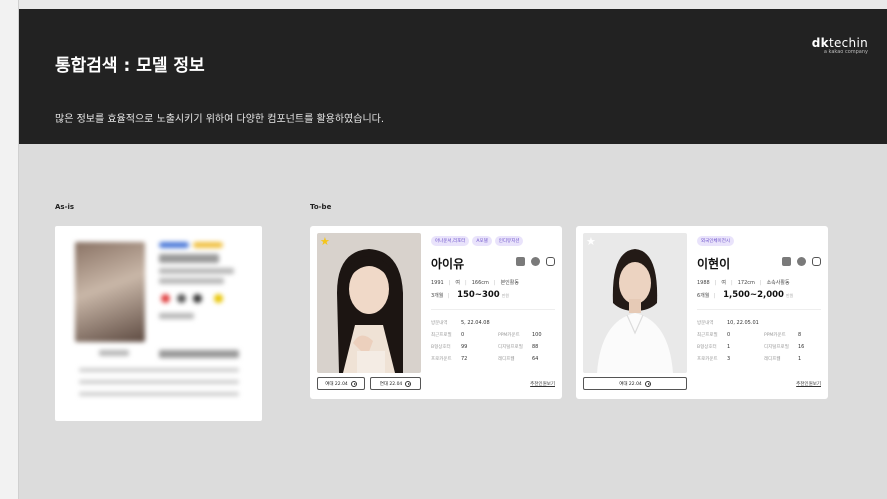  I want to click on stat-value: 100, so click(537, 335).